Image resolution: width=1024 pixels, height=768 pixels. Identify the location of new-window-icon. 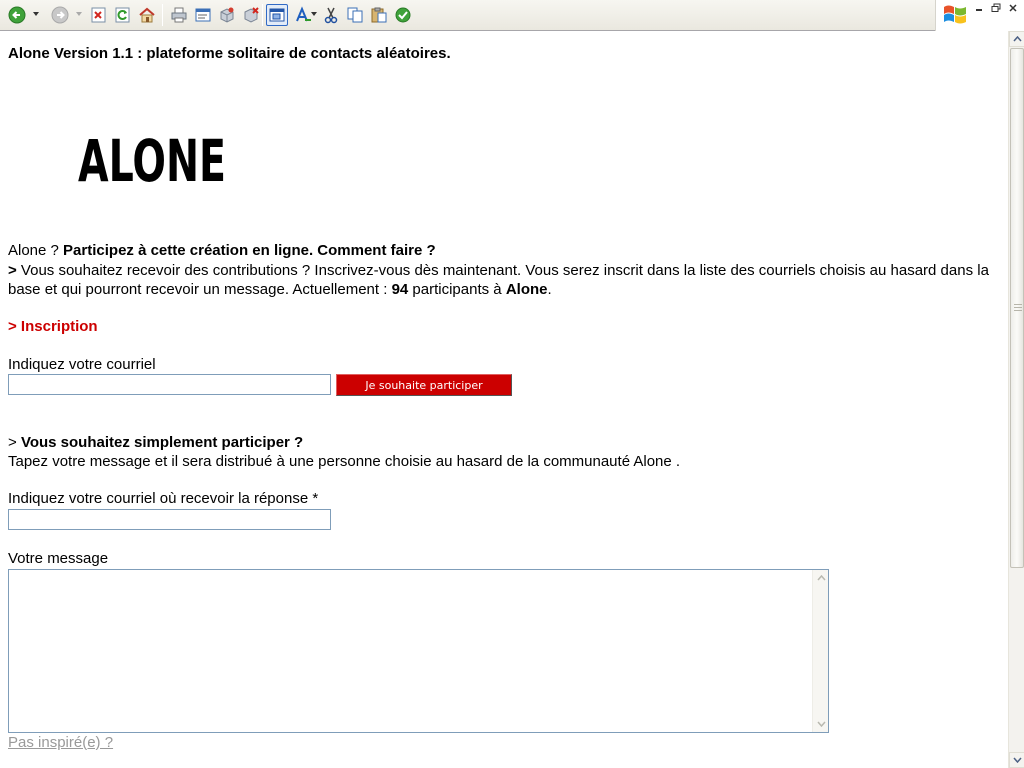
(277, 15).